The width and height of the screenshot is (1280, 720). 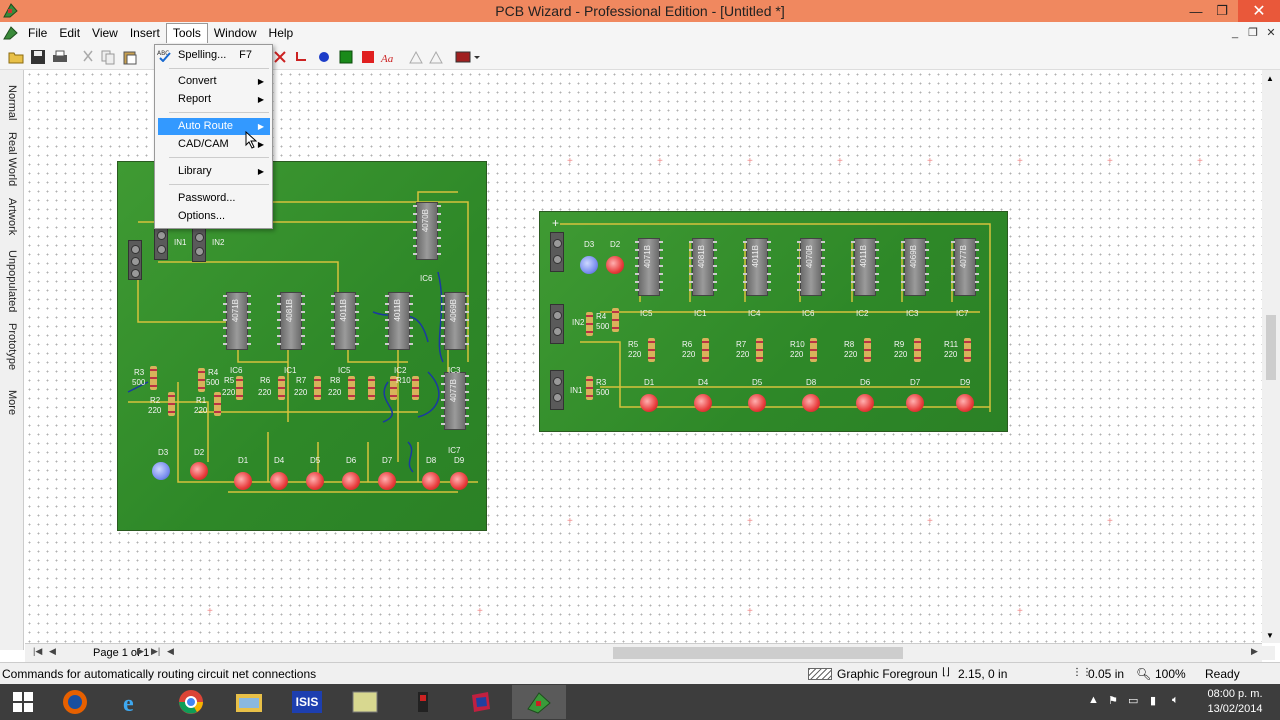 What do you see at coordinates (1254, 651) in the screenshot?
I see `scroll-right-icon: ▶` at bounding box center [1254, 651].